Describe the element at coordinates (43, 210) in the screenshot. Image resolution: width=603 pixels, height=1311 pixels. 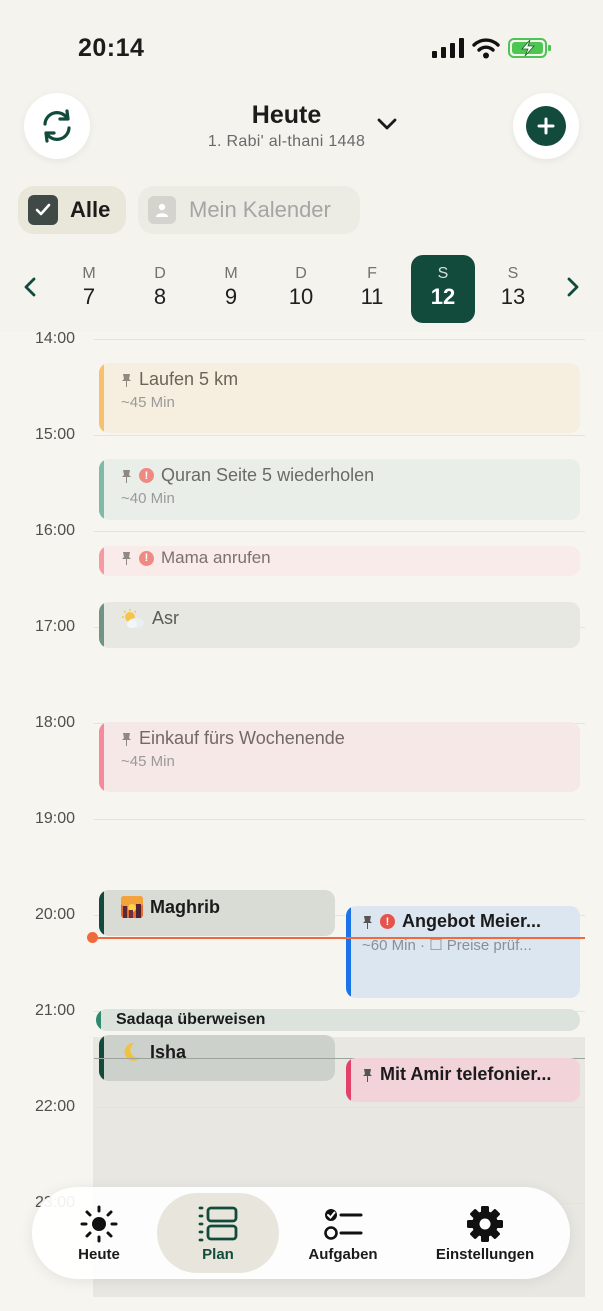
I see `checkbox-checked-icon` at that location.